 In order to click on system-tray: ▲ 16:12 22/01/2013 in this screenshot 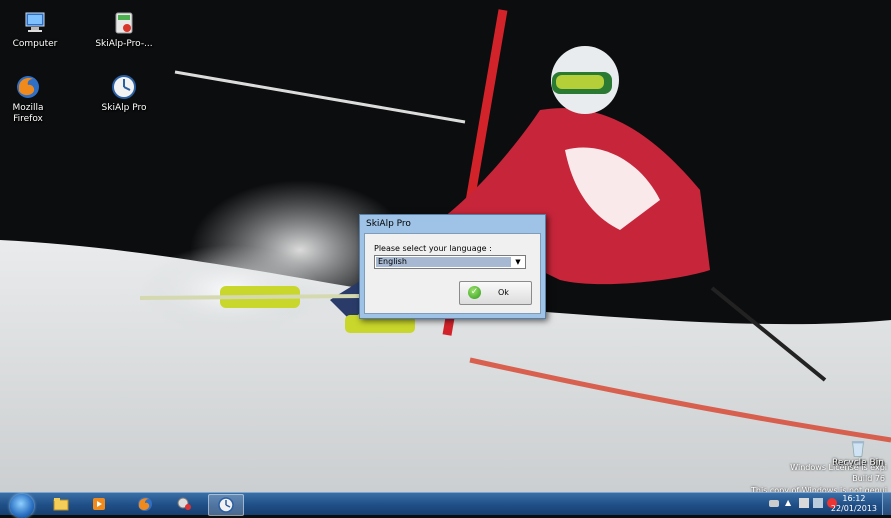, I will do `click(821, 504)`.